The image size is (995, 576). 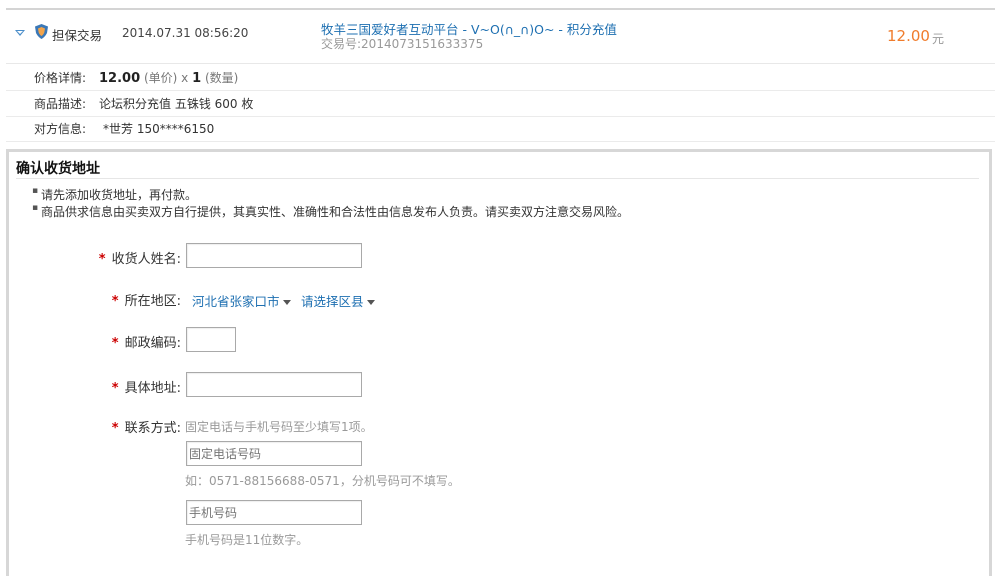 What do you see at coordinates (152, 388) in the screenshot?
I see `street-address-label-text: 具体地址:` at bounding box center [152, 388].